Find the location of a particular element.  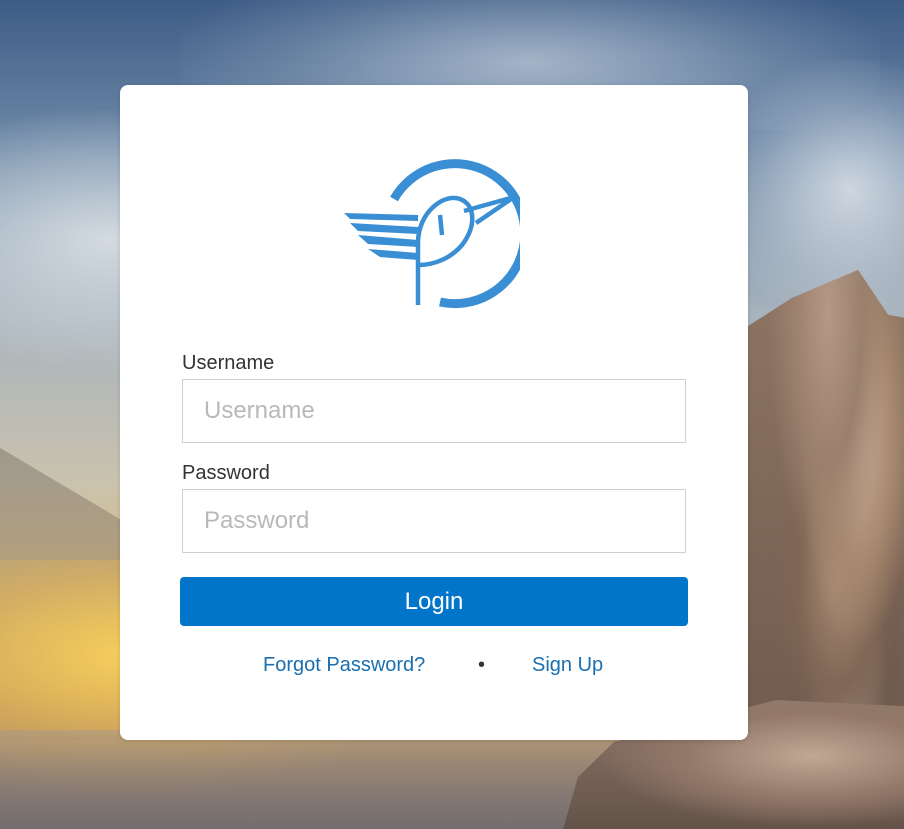

password-input is located at coordinates (434, 521).